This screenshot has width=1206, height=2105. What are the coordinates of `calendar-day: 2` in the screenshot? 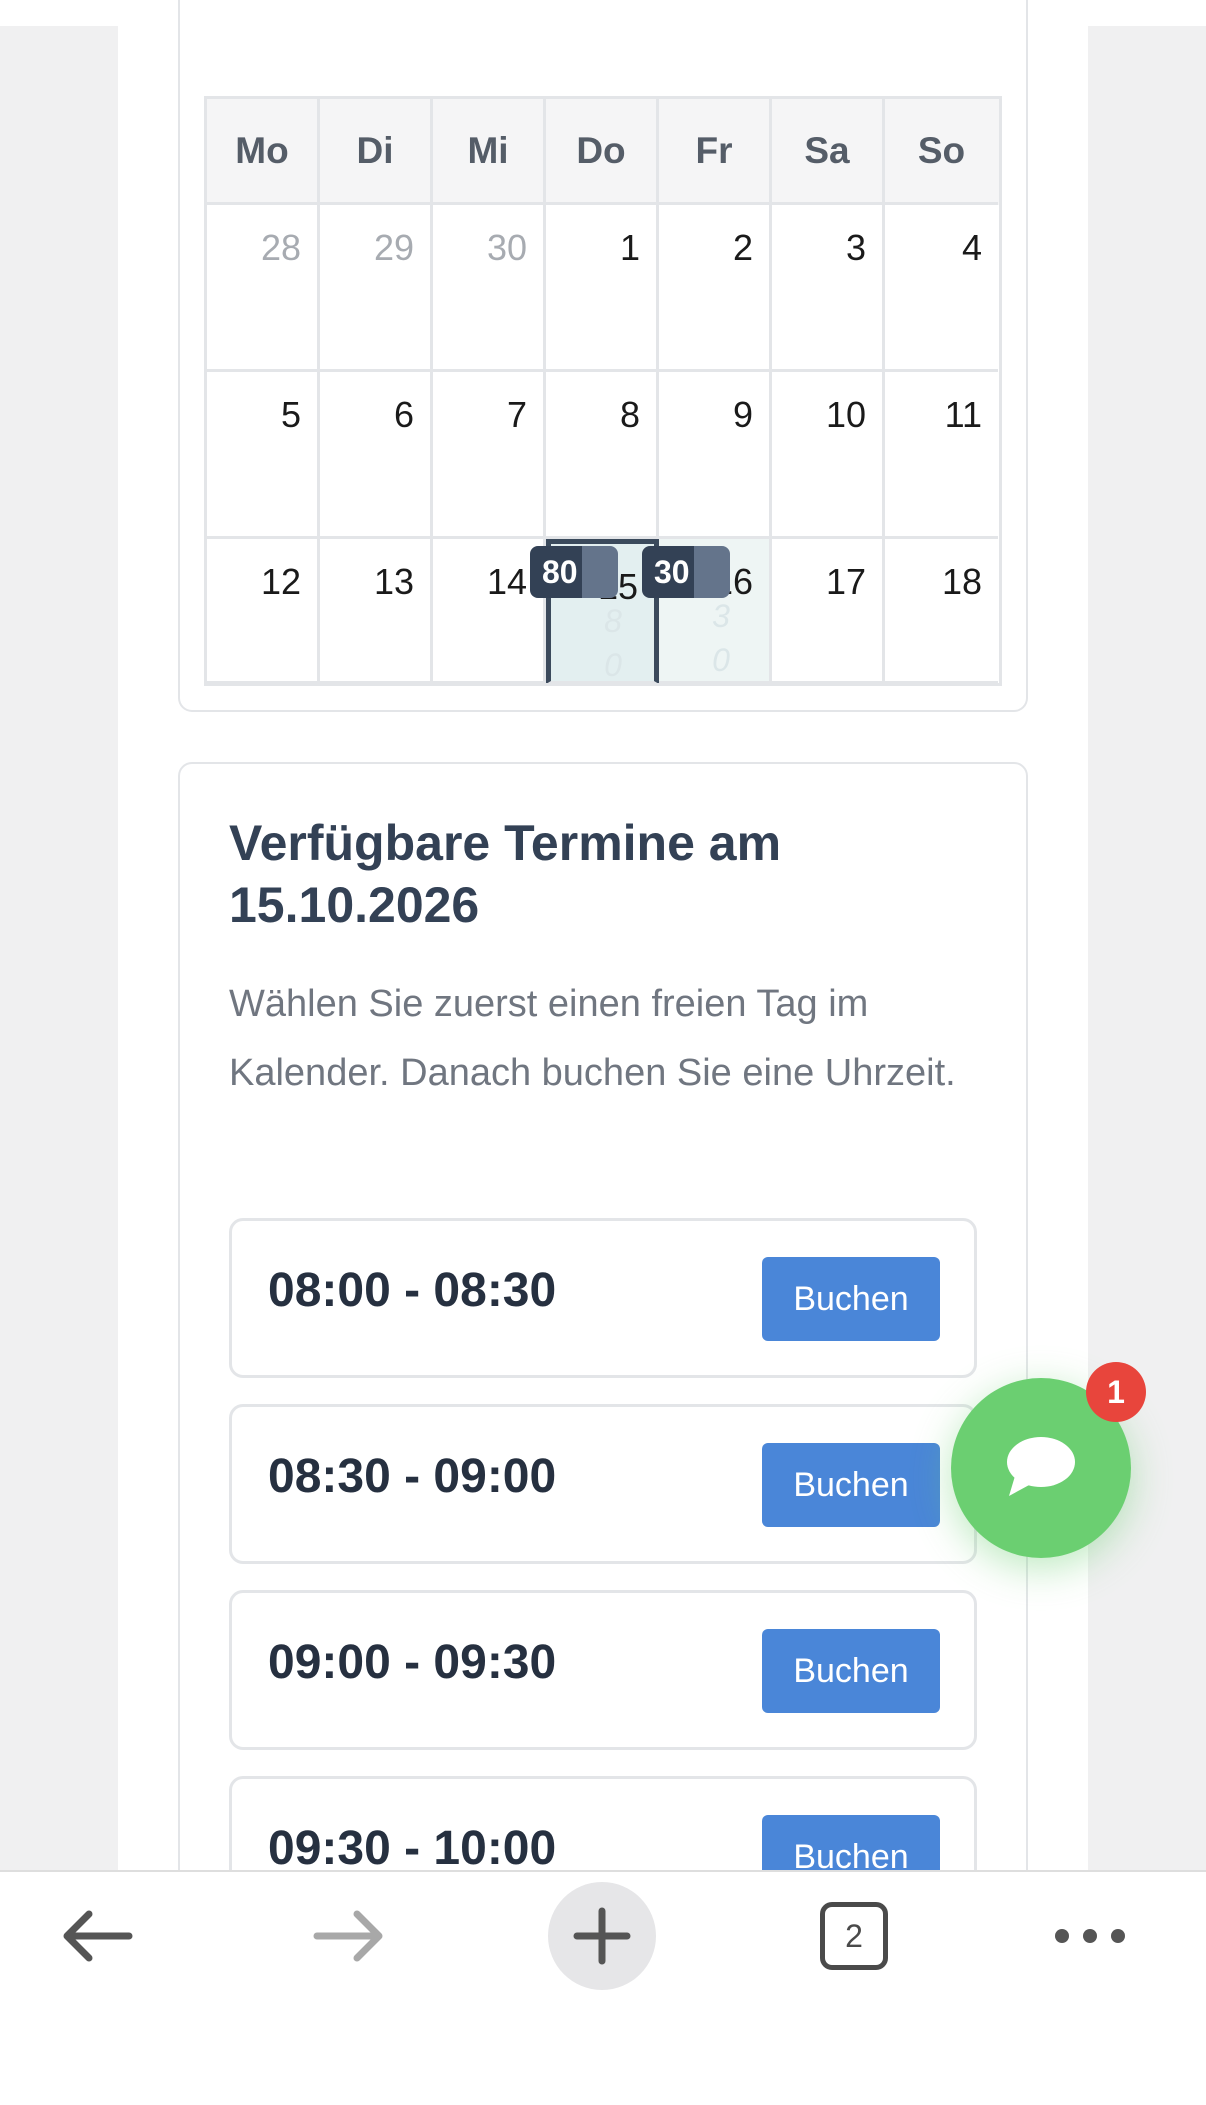 It's located at (715, 288).